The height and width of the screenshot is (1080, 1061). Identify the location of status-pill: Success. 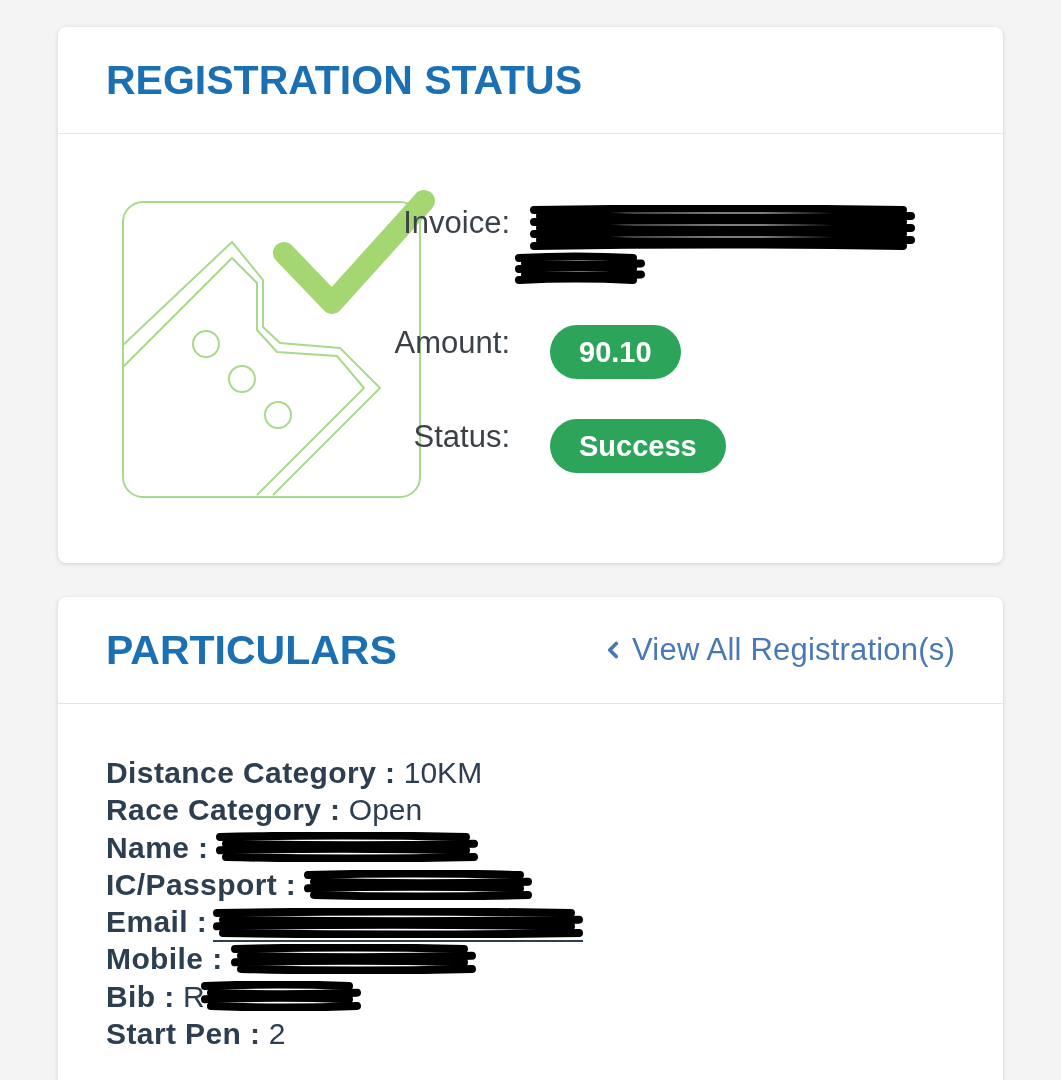
(638, 446).